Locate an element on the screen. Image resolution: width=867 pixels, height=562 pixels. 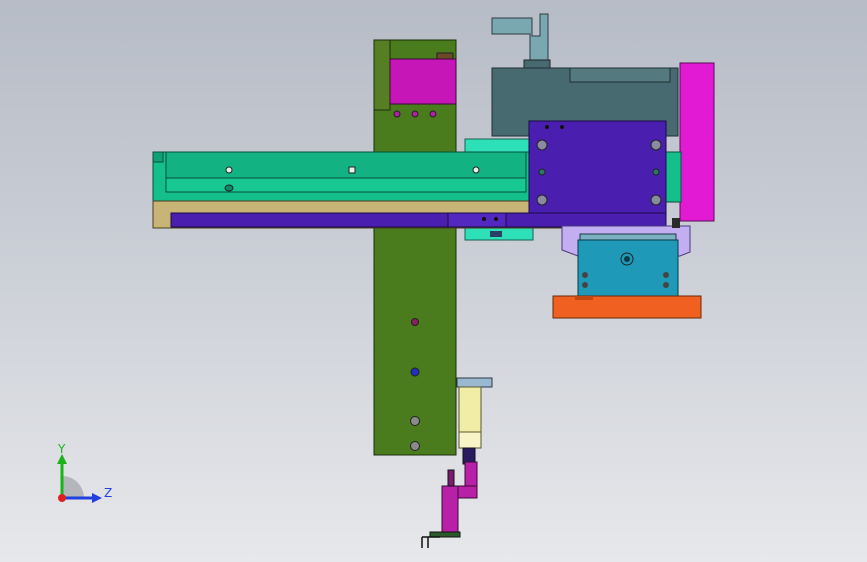
axis-triad: Y Z is located at coordinates (85, 480).